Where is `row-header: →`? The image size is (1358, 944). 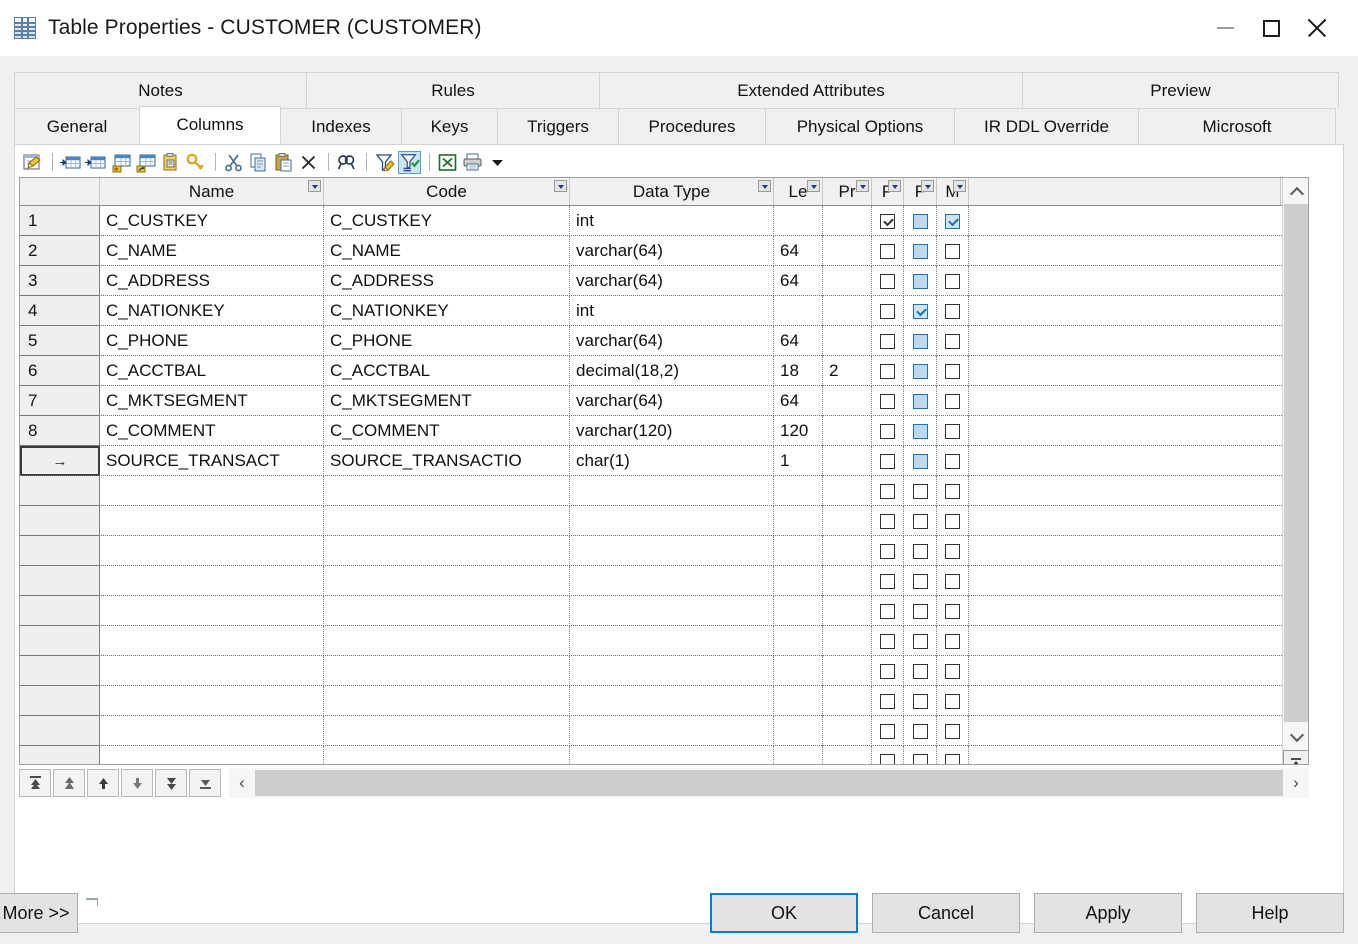
row-header: → is located at coordinates (60, 461).